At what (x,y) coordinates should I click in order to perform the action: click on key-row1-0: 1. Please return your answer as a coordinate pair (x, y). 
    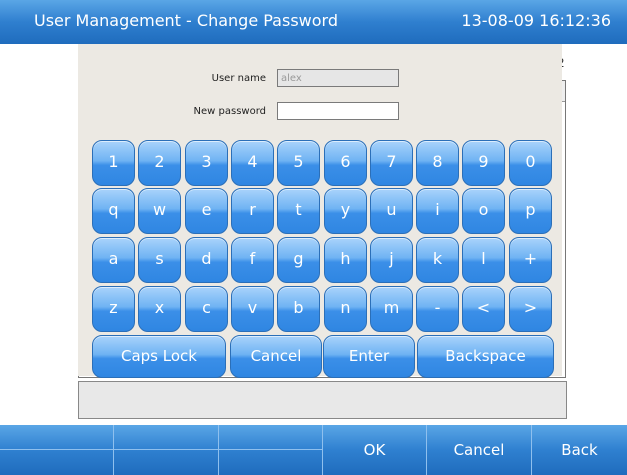
    Looking at the image, I should click on (113, 163).